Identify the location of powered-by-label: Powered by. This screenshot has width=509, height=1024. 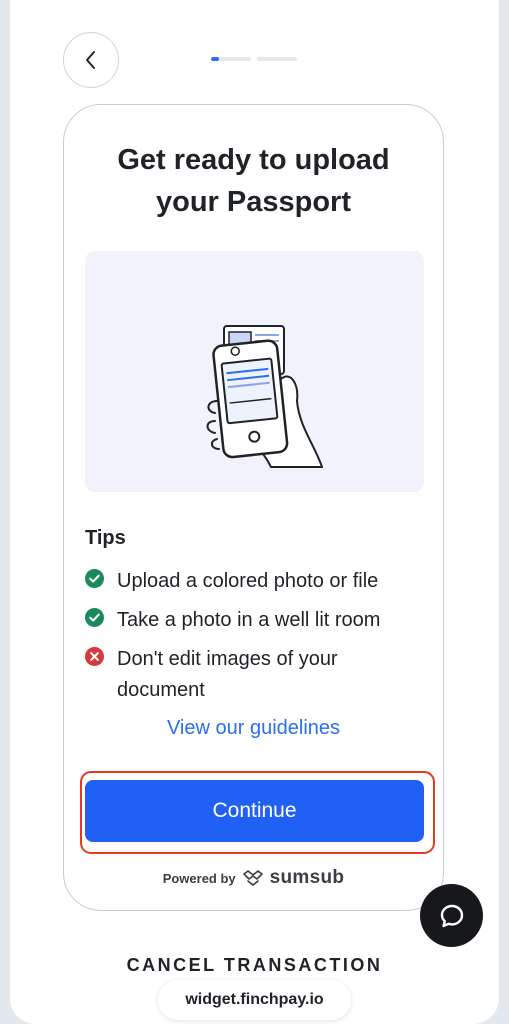
(199, 878).